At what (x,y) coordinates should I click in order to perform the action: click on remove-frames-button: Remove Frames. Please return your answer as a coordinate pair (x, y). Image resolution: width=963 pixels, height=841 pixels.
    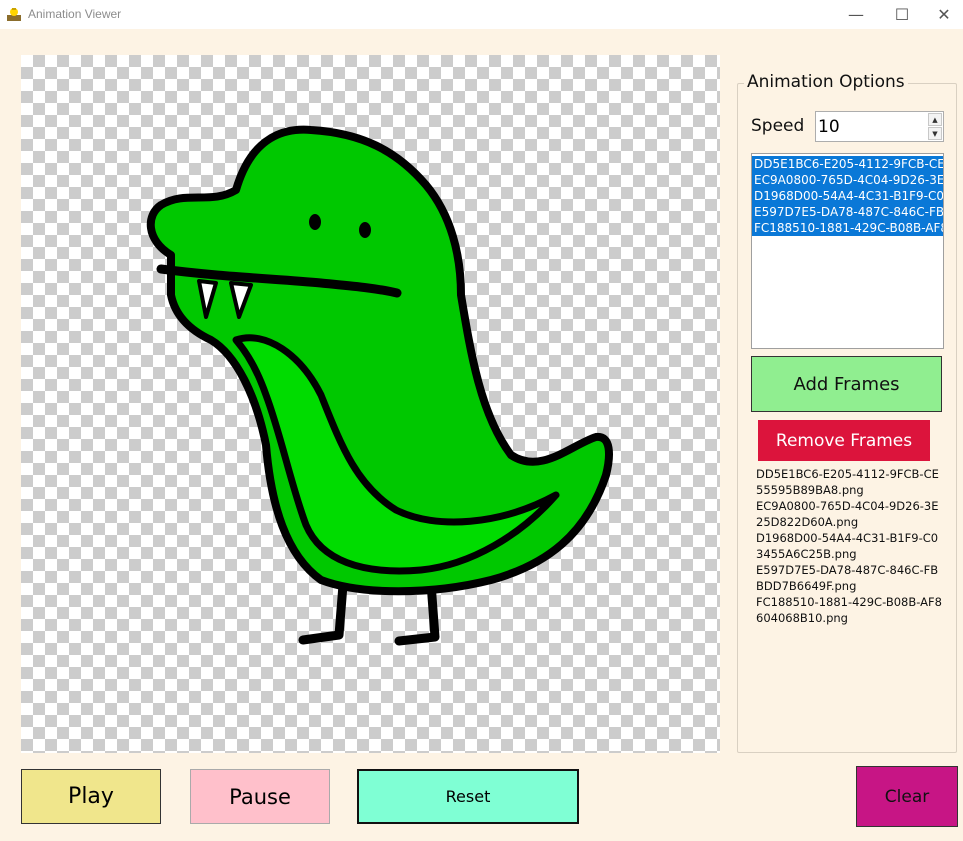
    Looking at the image, I should click on (844, 440).